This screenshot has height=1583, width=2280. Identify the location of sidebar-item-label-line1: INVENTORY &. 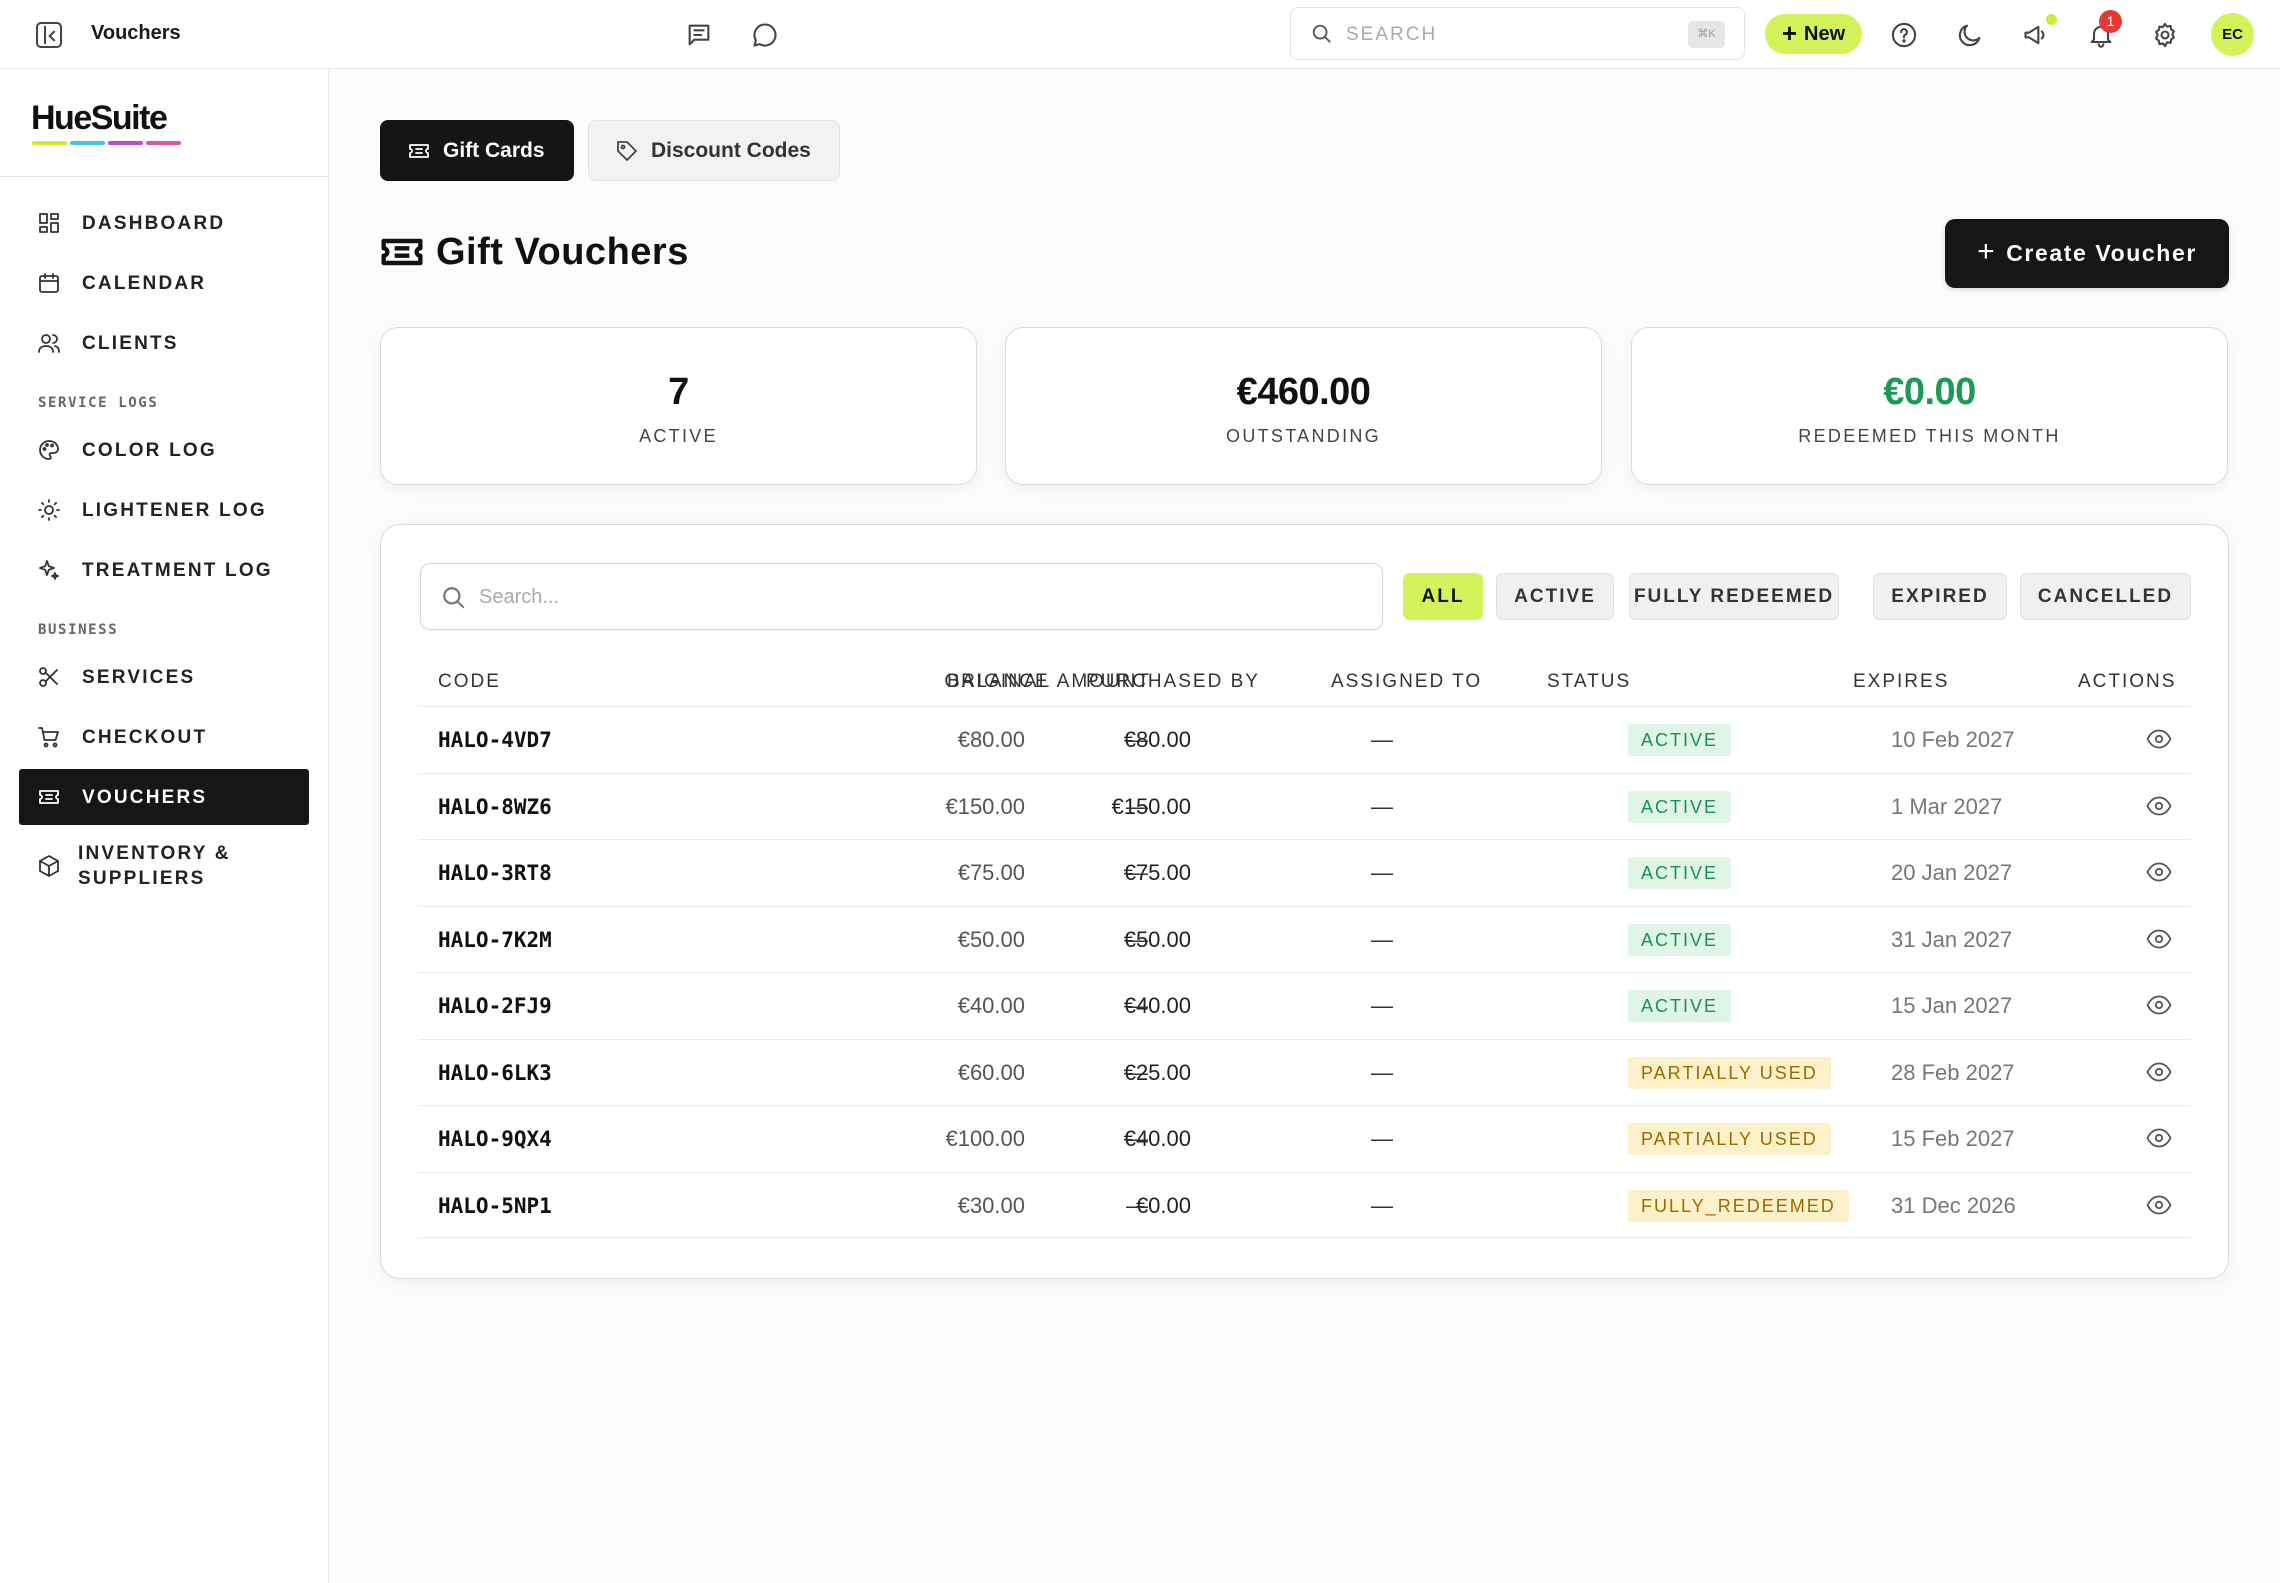
(154, 853).